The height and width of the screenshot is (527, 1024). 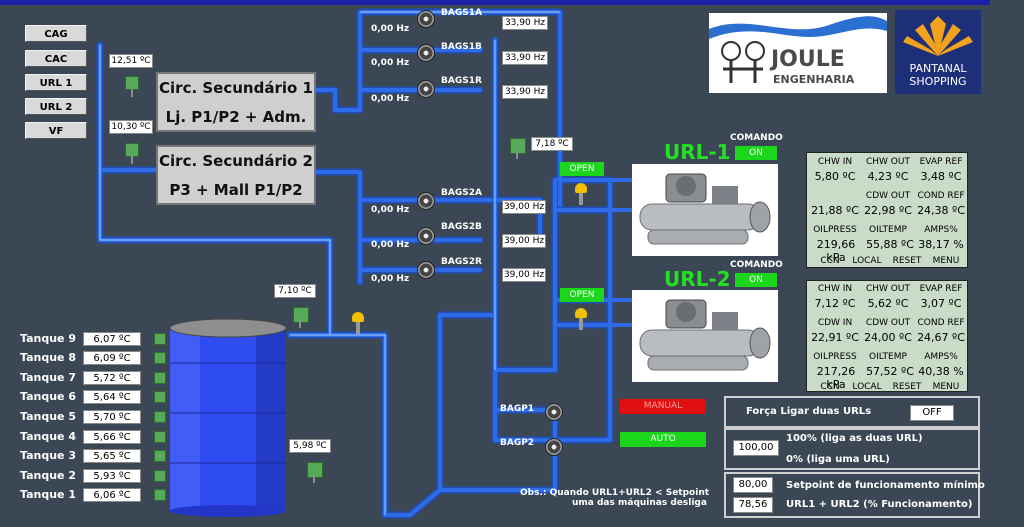 I want to click on chiller-1-image, so click(x=705, y=210).